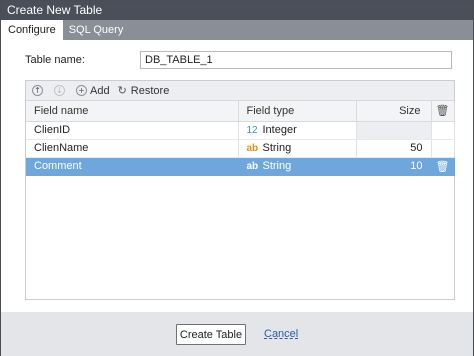 The image size is (474, 356). Describe the element at coordinates (132, 130) in the screenshot. I see `field-name-cell: ClienID` at that location.